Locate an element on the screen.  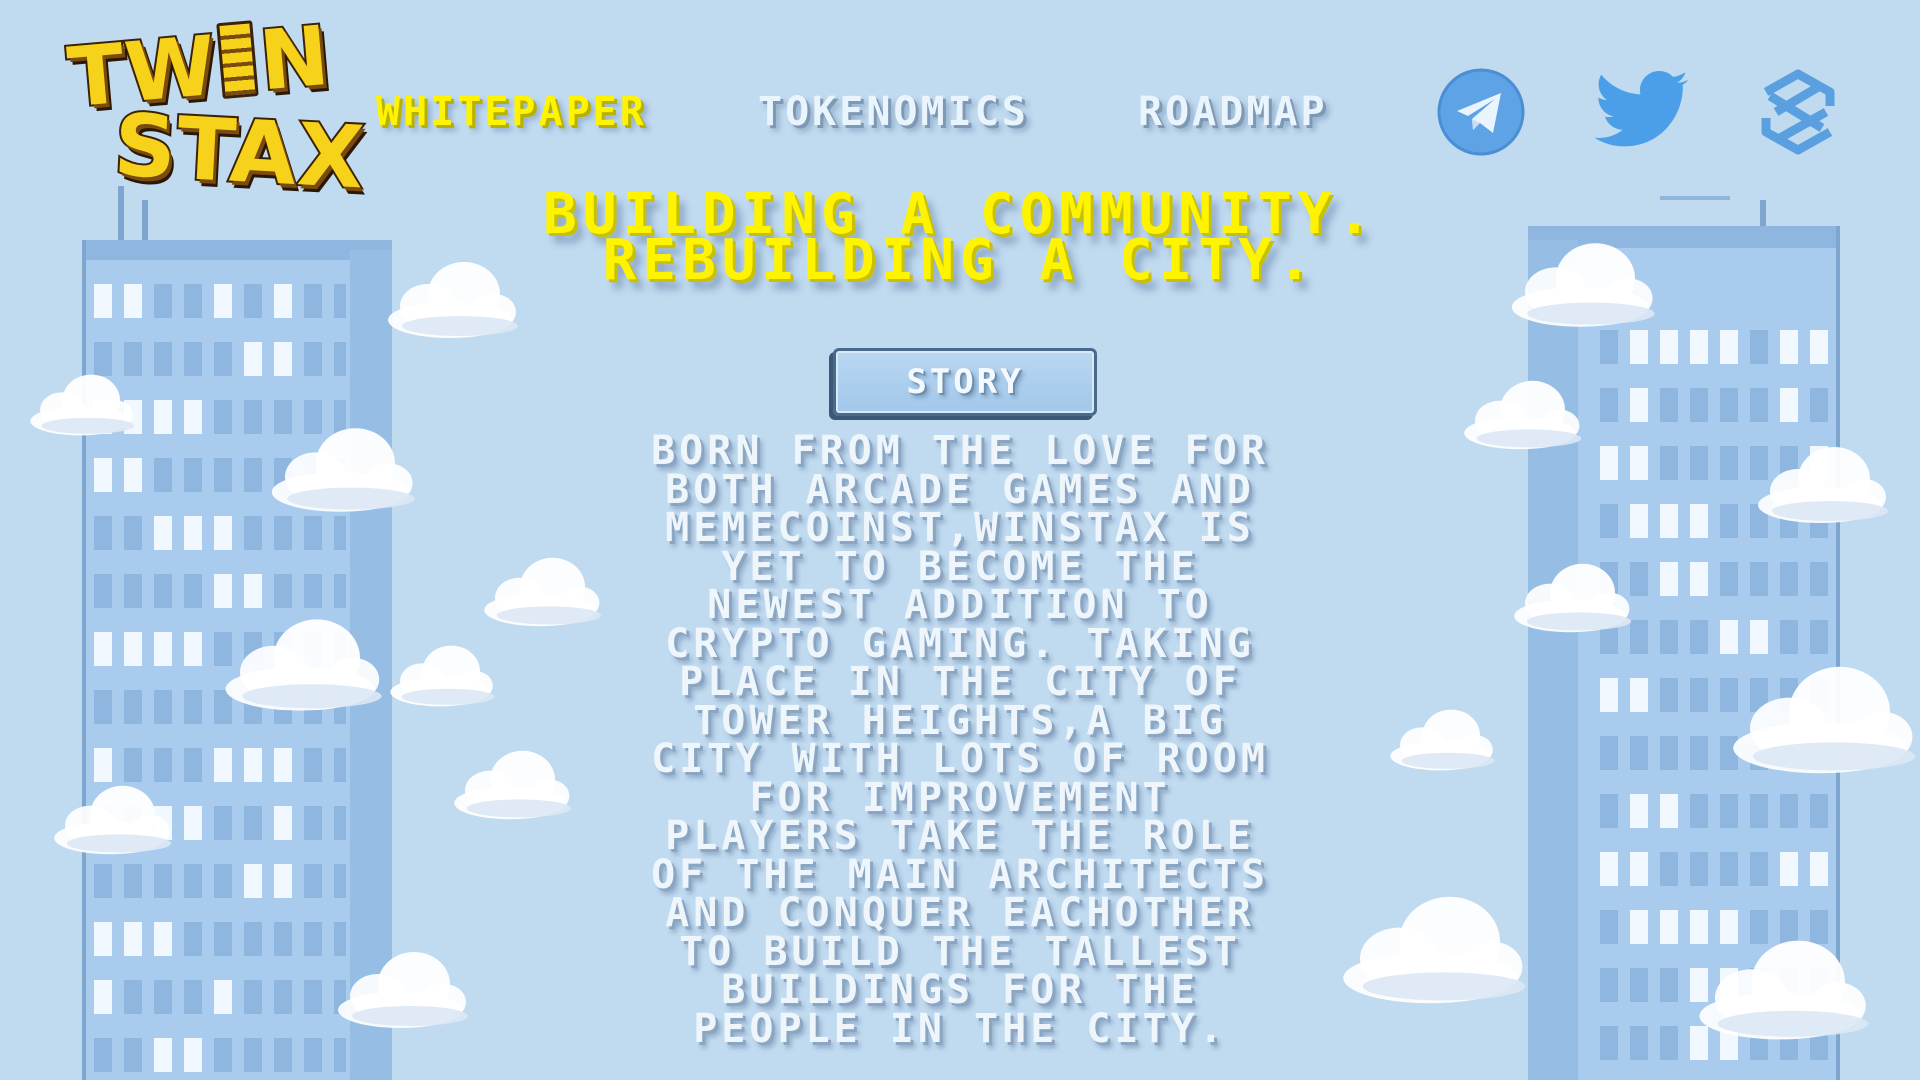
dextools-icon is located at coordinates (1798, 112).